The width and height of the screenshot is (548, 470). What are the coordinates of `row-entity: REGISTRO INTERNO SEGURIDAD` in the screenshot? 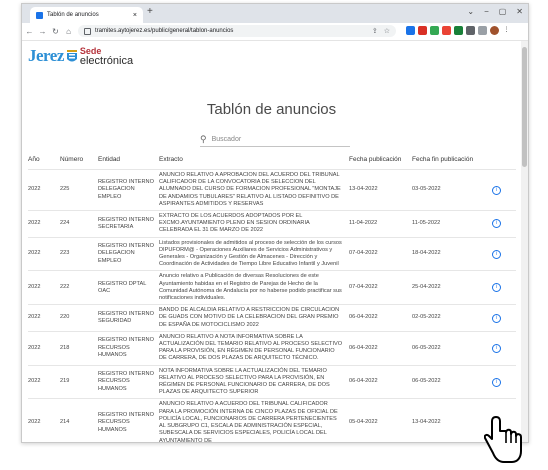 It's located at (128, 318).